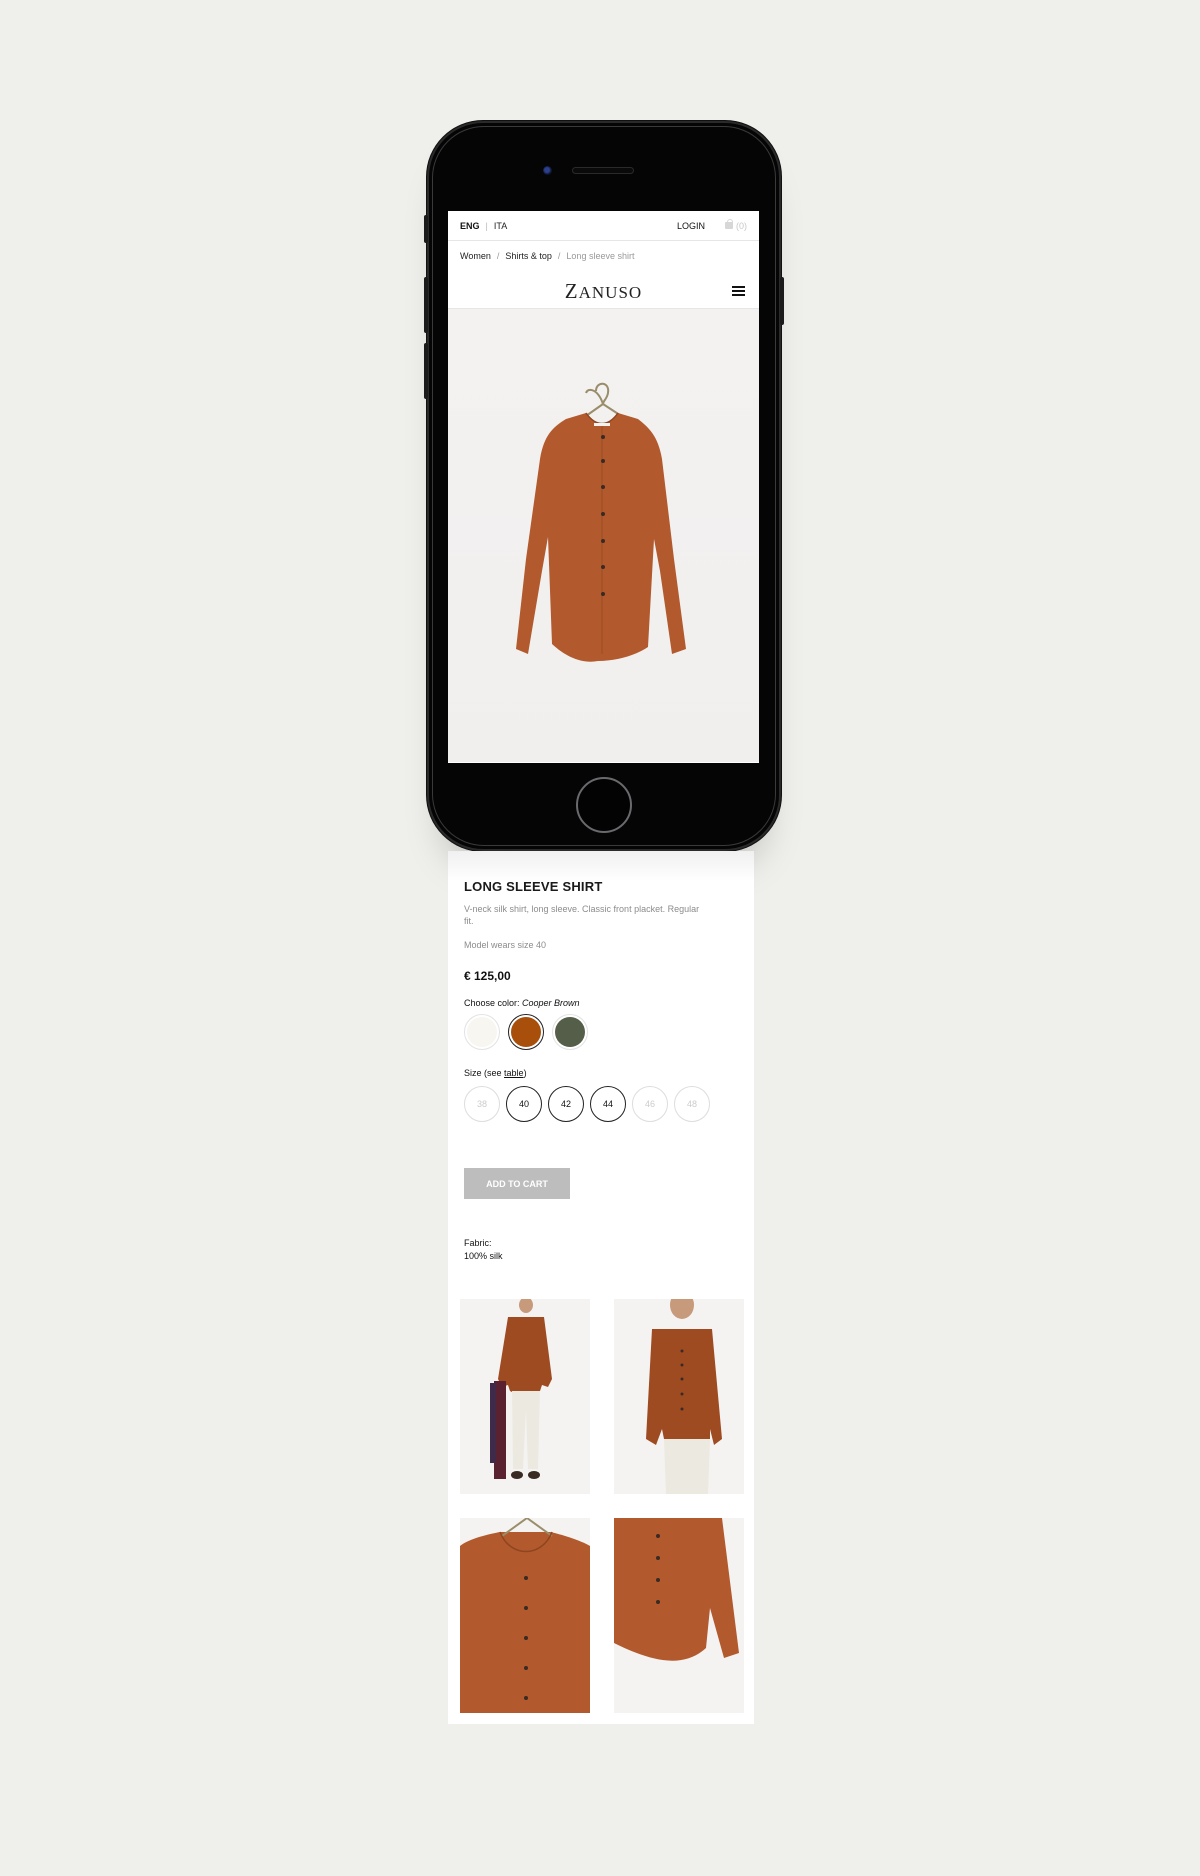 The width and height of the screenshot is (1200, 1876). Describe the element at coordinates (741, 225) in the screenshot. I see `cart-count: (0)` at that location.